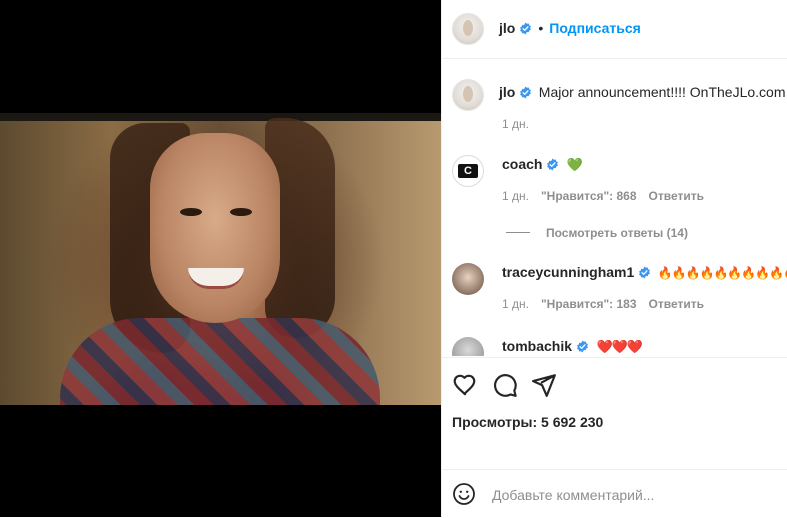 The image size is (787, 518). Describe the element at coordinates (464, 494) in the screenshot. I see `emoji-icon` at that location.